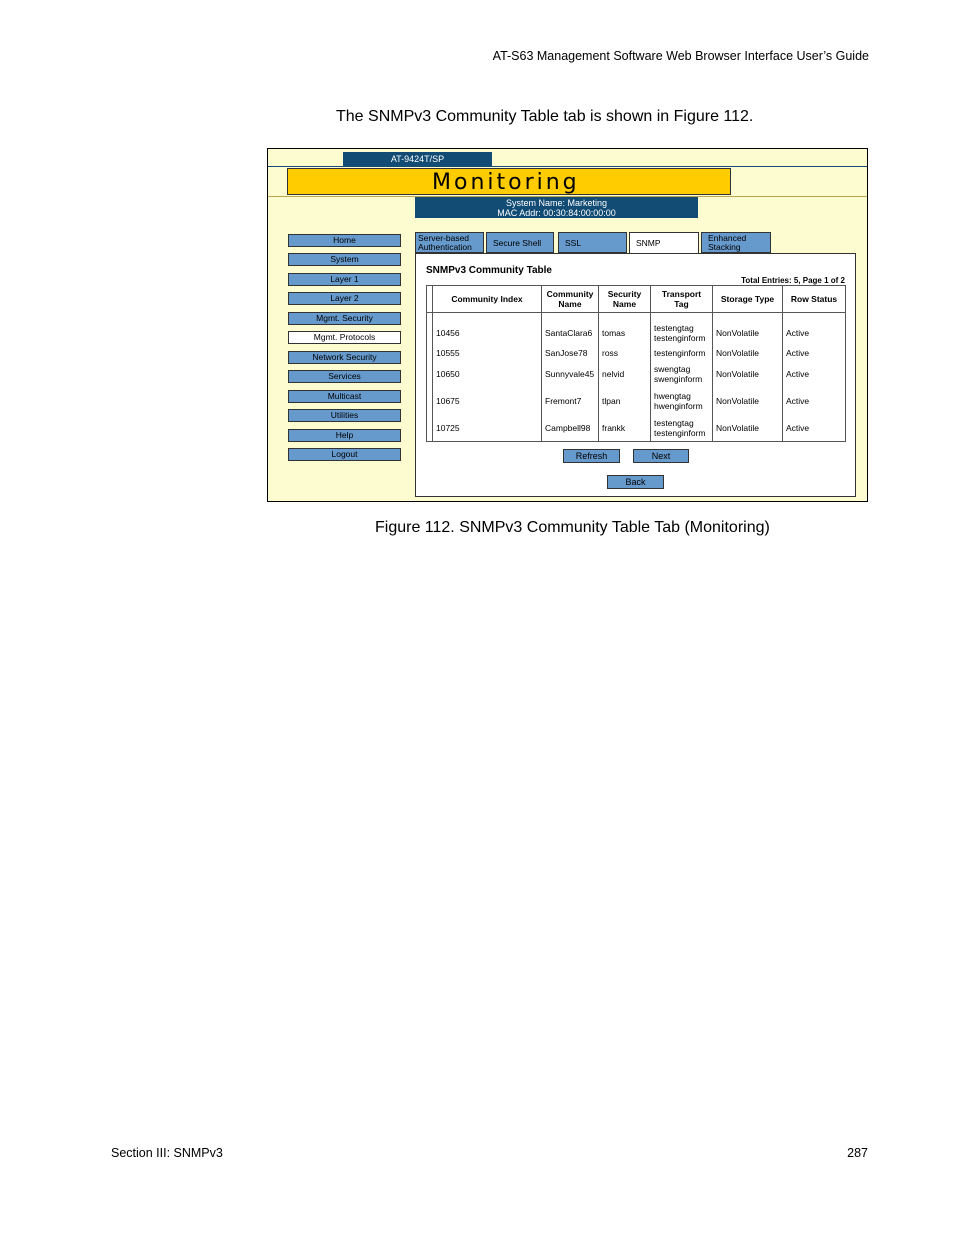 The width and height of the screenshot is (954, 1235). Describe the element at coordinates (724, 247) in the screenshot. I see `tab-label-line2: Stacking` at that location.